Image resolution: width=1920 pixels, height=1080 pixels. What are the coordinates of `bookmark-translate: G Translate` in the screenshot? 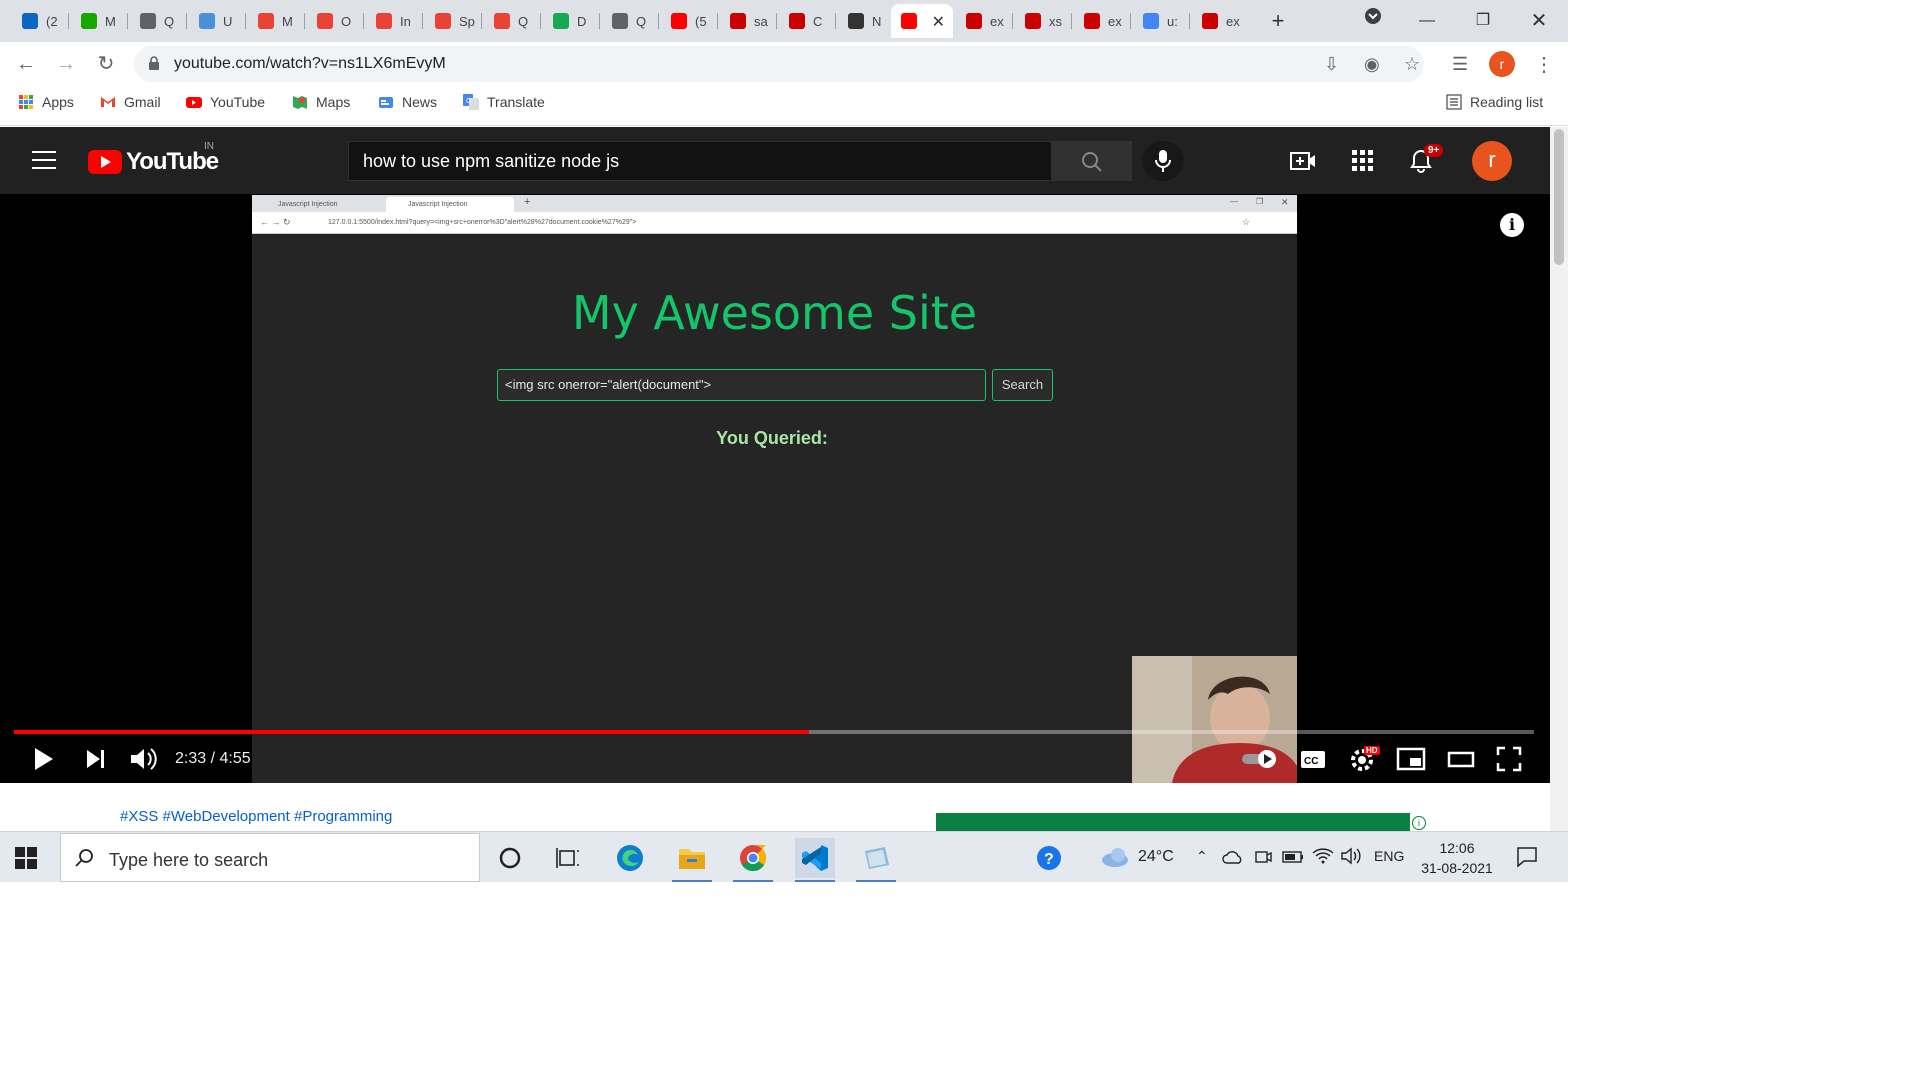 It's located at (504, 102).